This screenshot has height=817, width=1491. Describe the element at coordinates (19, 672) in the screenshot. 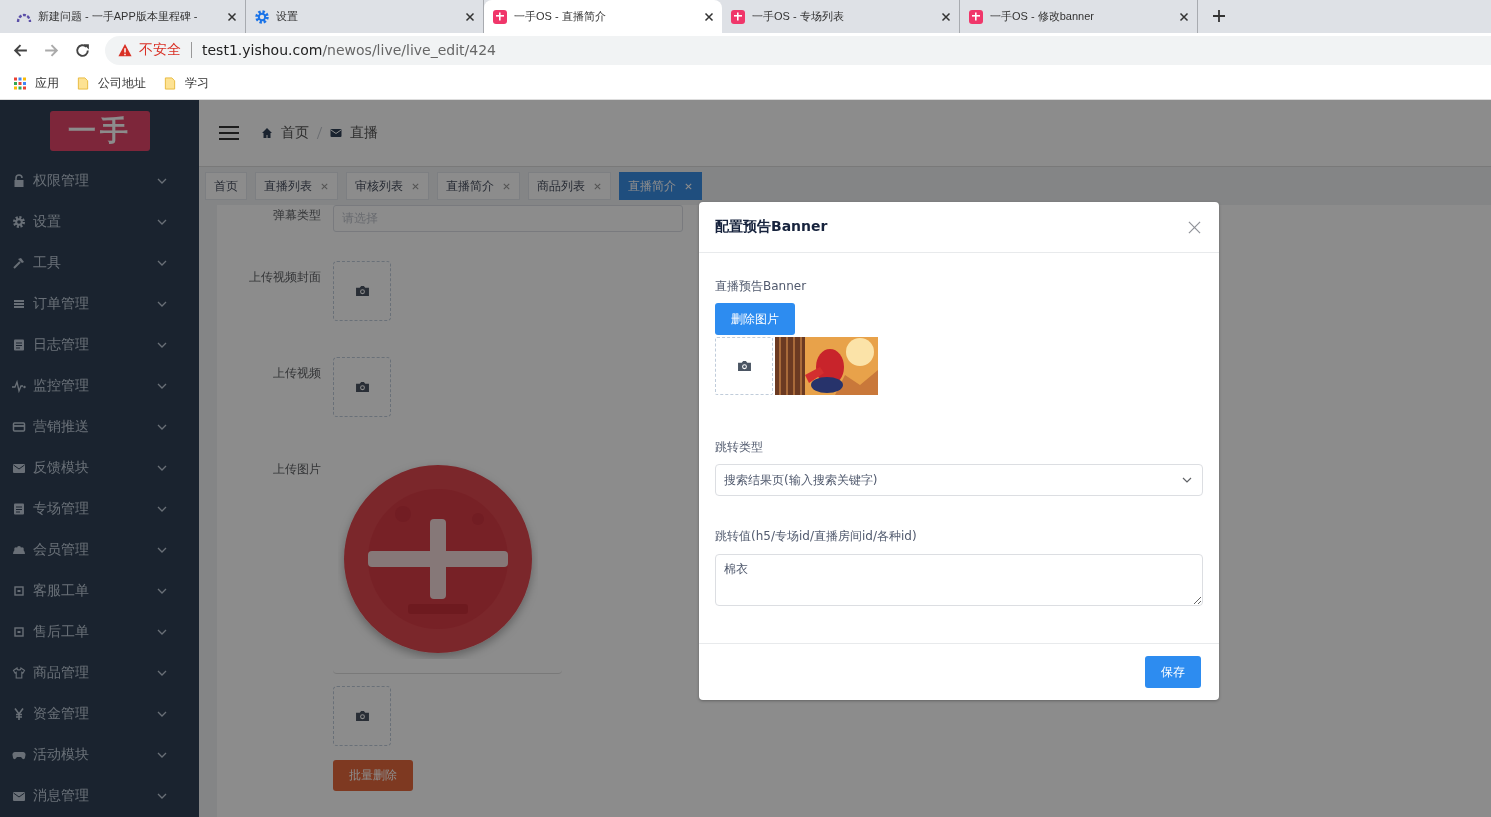

I see `shirt-icon` at that location.